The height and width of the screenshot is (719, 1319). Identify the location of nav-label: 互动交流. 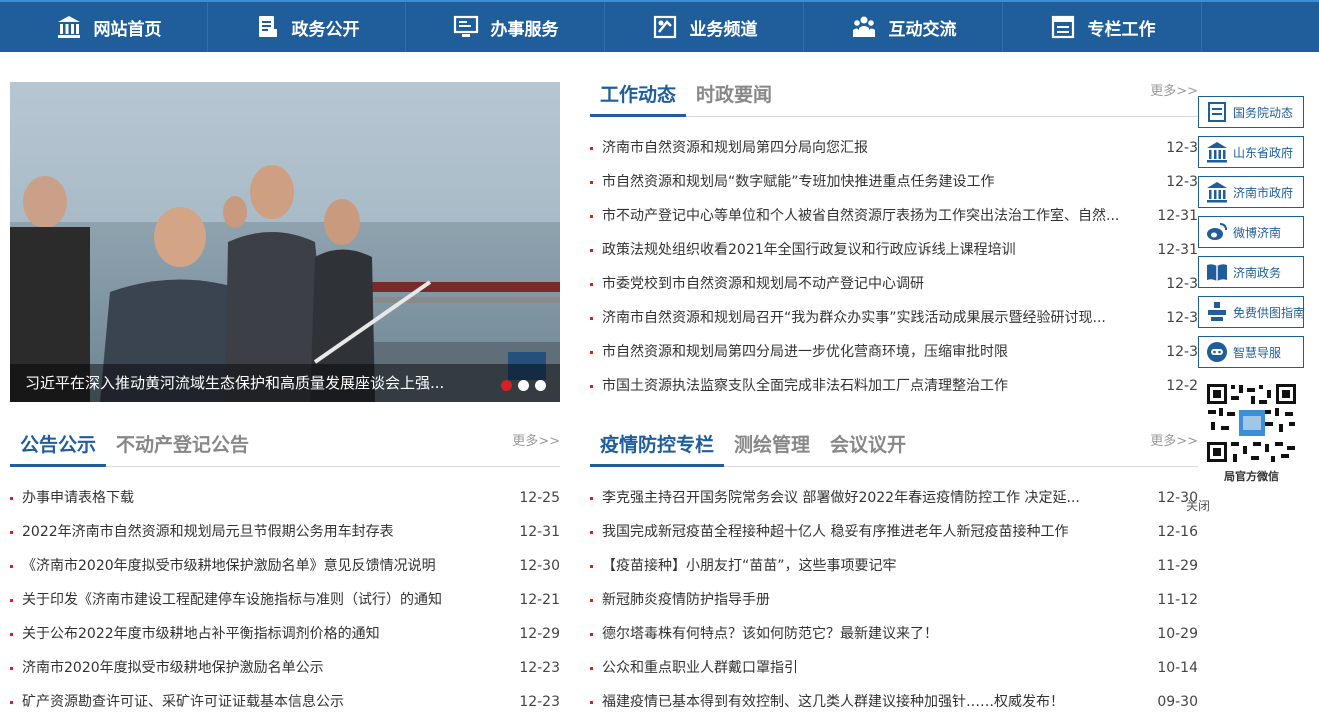
(922, 29).